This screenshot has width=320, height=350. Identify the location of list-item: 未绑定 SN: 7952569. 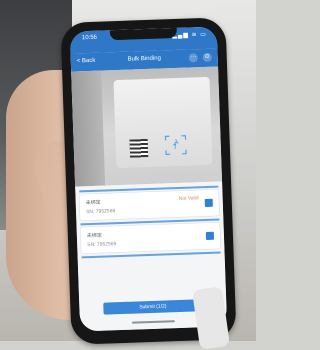
(150, 238).